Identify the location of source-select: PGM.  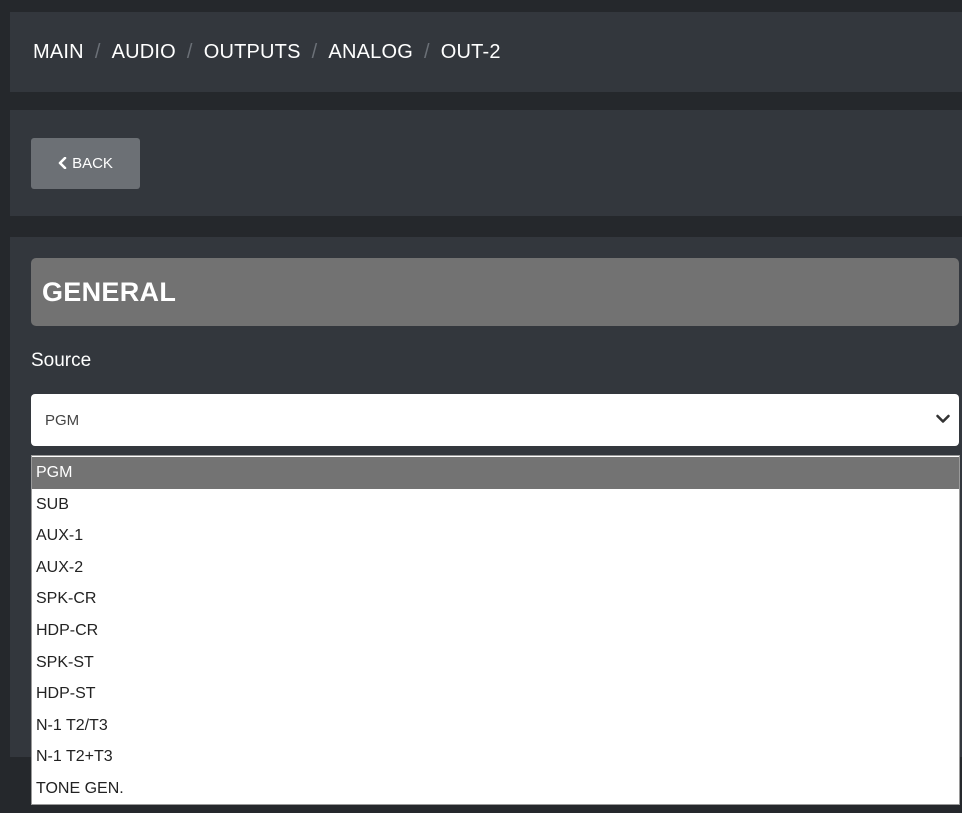
(495, 420).